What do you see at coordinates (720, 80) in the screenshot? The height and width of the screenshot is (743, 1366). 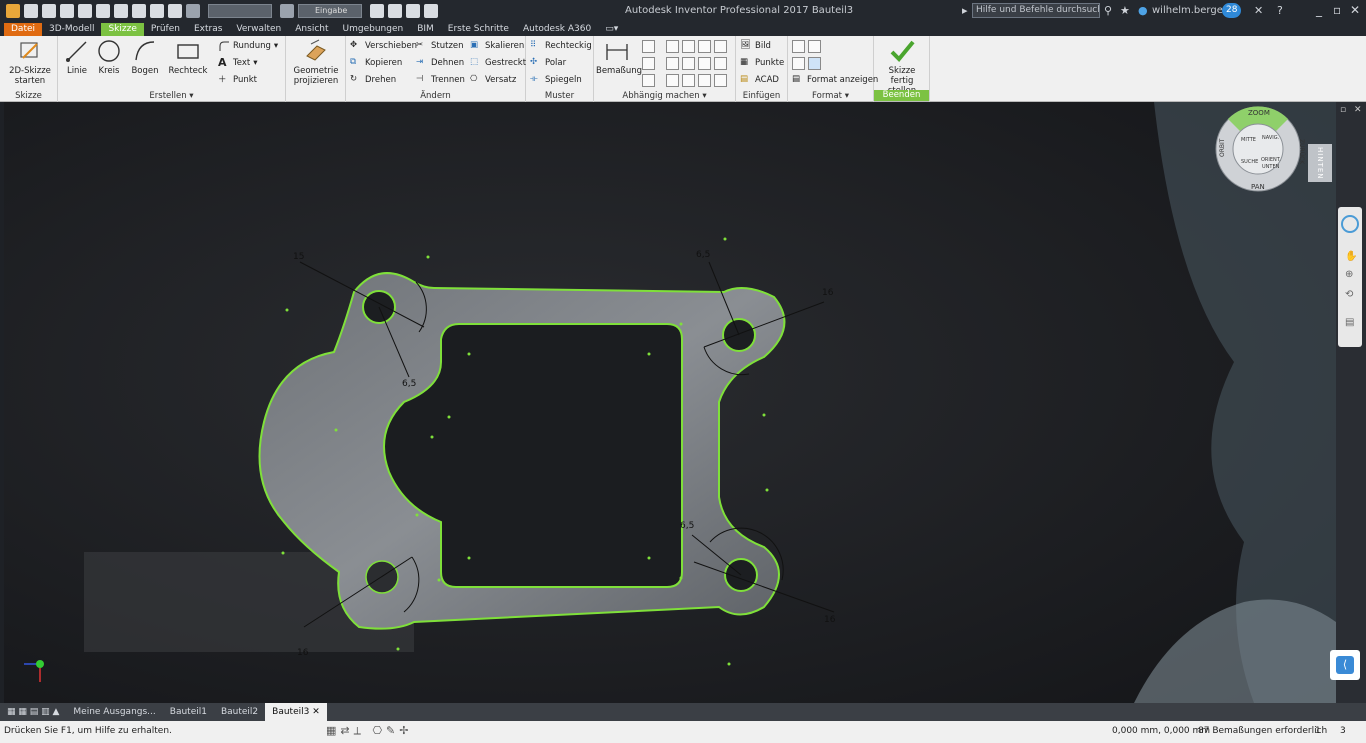 I see `equal-constraint-icon` at bounding box center [720, 80].